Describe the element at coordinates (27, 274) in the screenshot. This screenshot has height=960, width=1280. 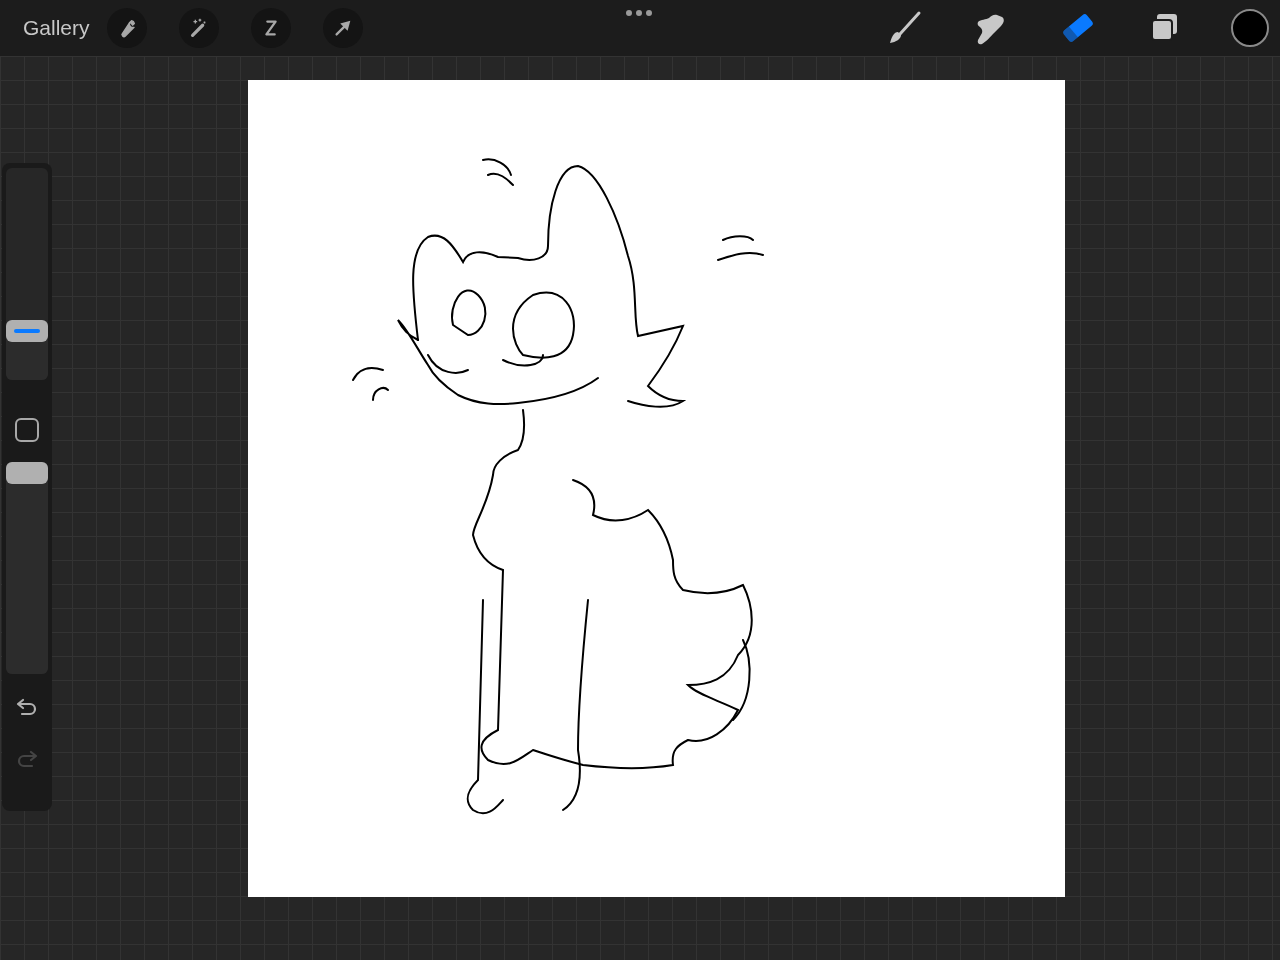
I see `brush-size-slider` at that location.